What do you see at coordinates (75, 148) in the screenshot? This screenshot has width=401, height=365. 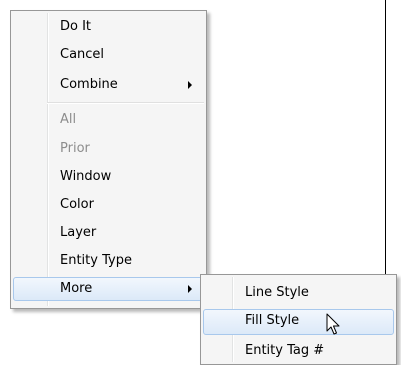 I see `menu-item-label: Prior` at bounding box center [75, 148].